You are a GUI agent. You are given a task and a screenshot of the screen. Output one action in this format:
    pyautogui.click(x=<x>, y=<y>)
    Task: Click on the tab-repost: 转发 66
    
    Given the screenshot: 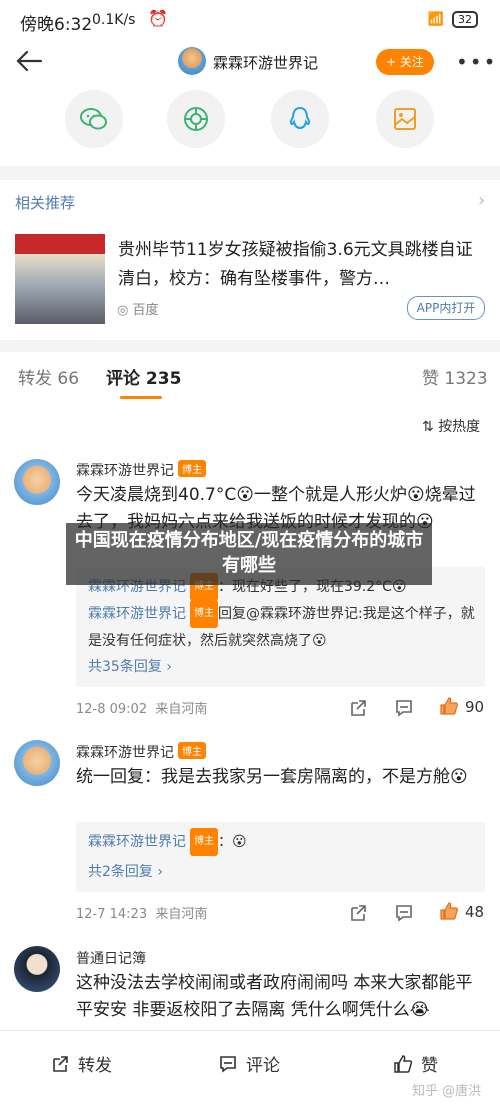 What is the action you would take?
    pyautogui.click(x=48, y=376)
    